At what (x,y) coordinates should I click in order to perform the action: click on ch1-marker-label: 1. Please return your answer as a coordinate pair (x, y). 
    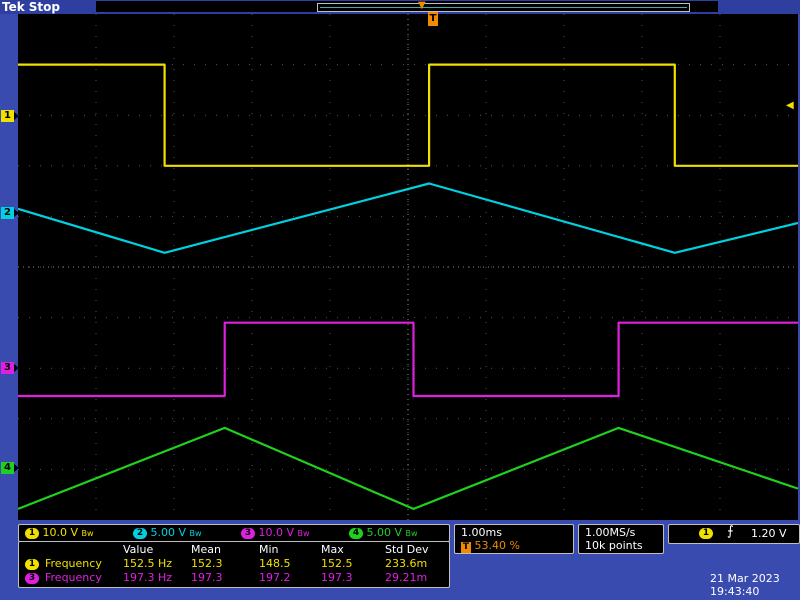
    Looking at the image, I should click on (7, 115).